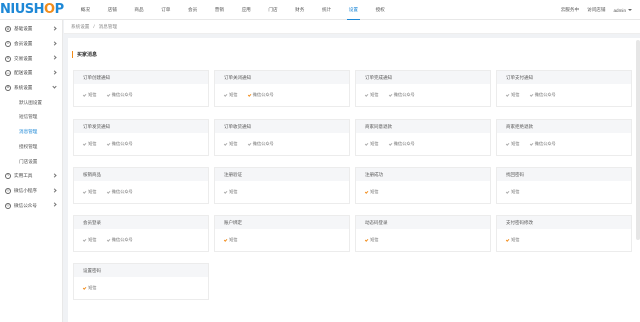 The height and width of the screenshot is (322, 640). I want to click on topnav-item: 应用, so click(246, 10).